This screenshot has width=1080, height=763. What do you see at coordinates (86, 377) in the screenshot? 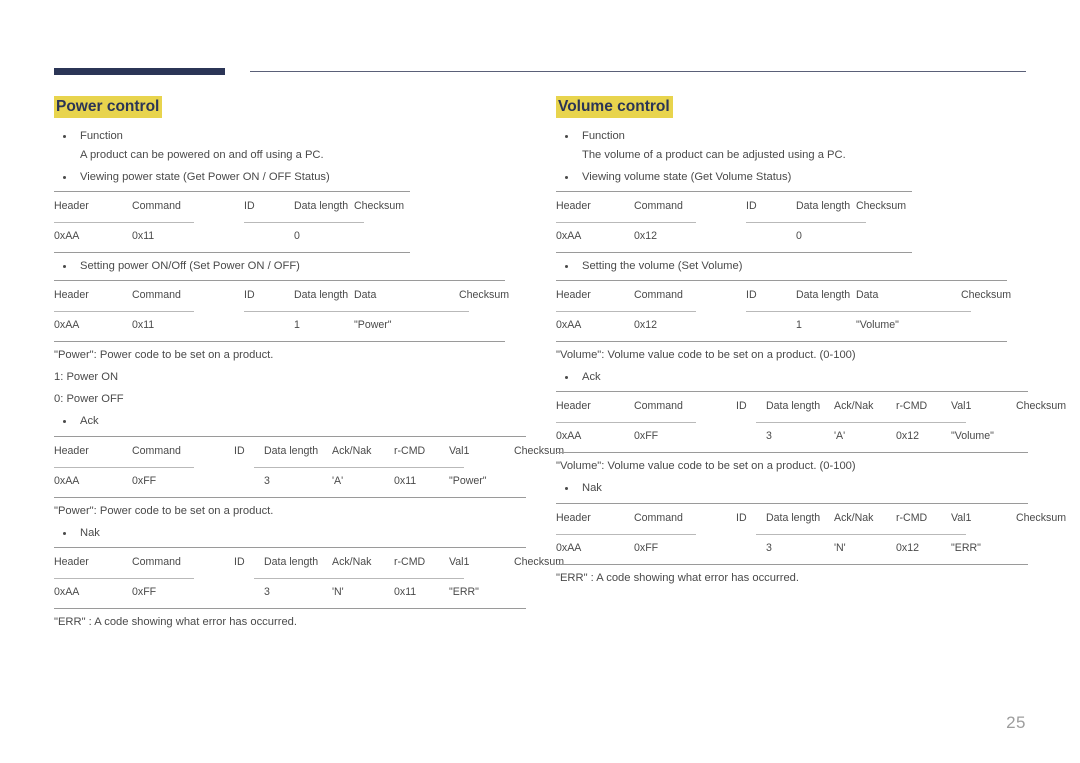
I see `note-text: 1: Power ON` at bounding box center [86, 377].